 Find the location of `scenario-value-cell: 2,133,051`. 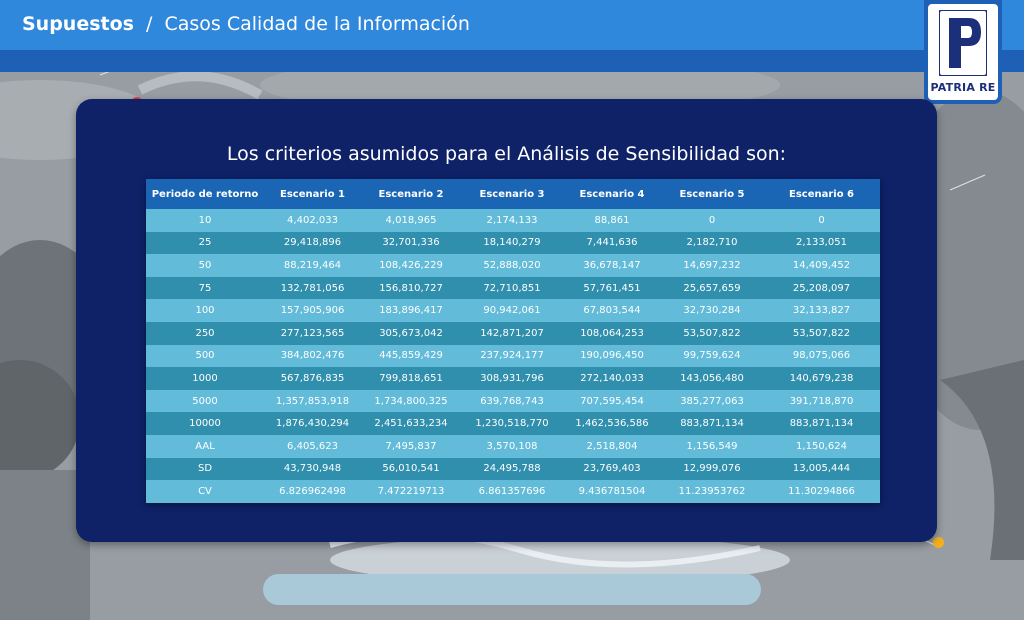

scenario-value-cell: 2,133,051 is located at coordinates (821, 243).